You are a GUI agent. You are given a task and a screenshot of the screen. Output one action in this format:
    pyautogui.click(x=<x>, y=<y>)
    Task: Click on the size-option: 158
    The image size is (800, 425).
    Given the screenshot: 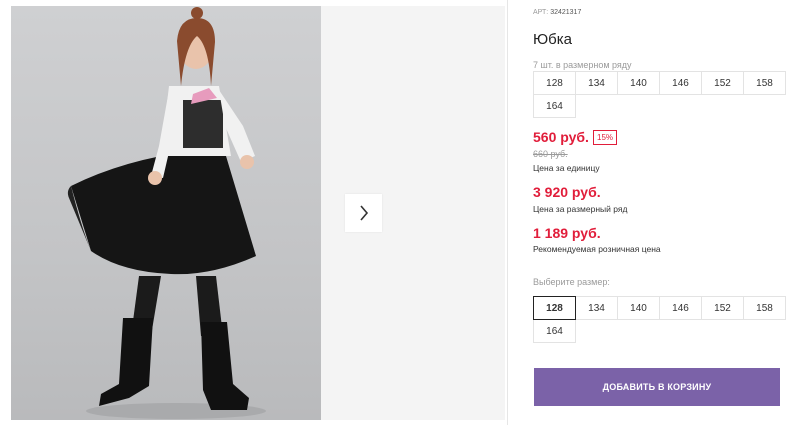 What is the action you would take?
    pyautogui.click(x=764, y=308)
    